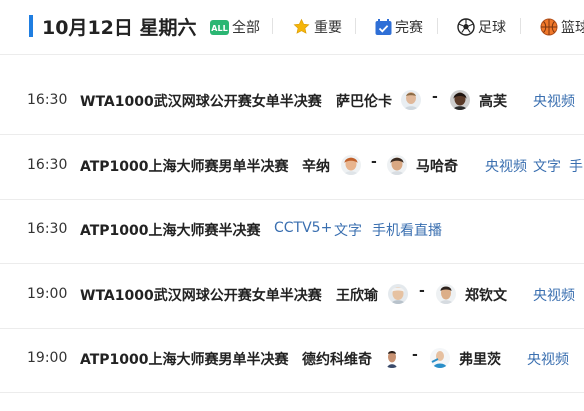 The height and width of the screenshot is (411, 584). I want to click on filter-finished-label: 完赛, so click(409, 28).